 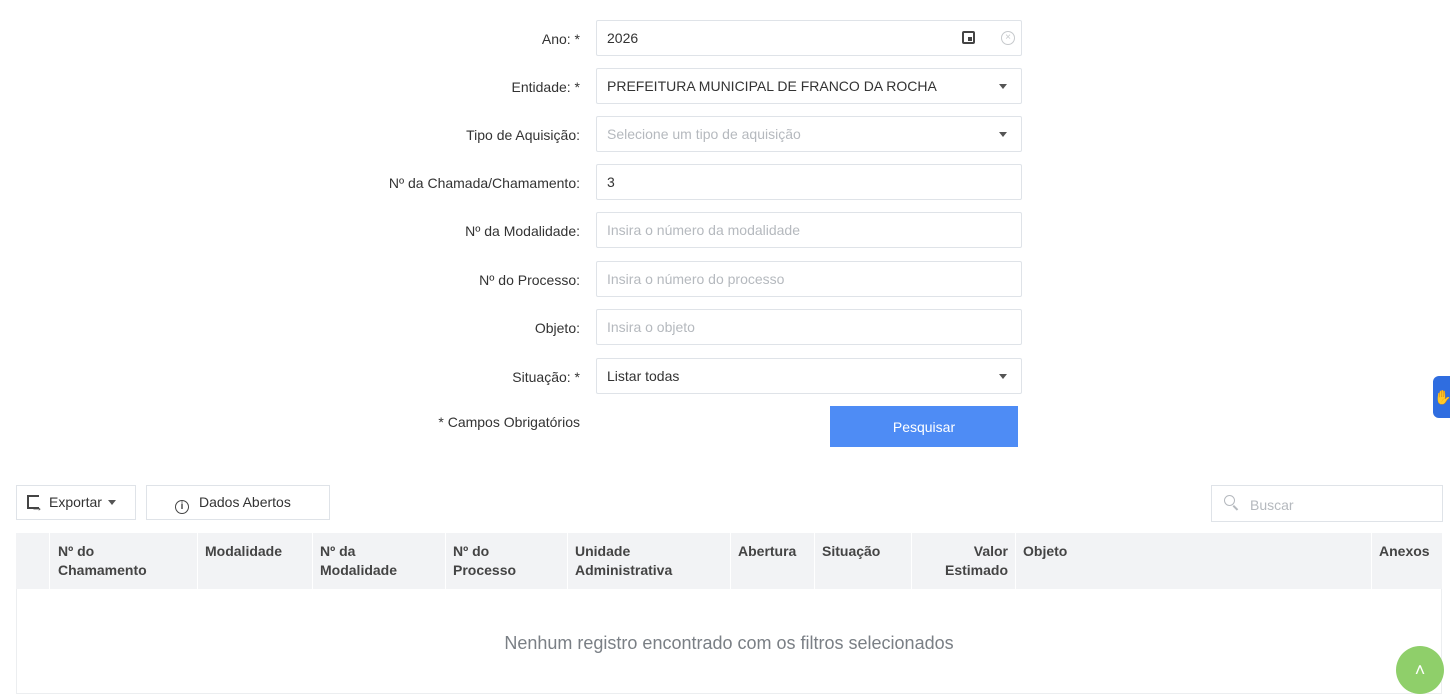 What do you see at coordinates (809, 134) in the screenshot?
I see `tipo-aquisicao-select: Selecione um tipo de aquisição` at bounding box center [809, 134].